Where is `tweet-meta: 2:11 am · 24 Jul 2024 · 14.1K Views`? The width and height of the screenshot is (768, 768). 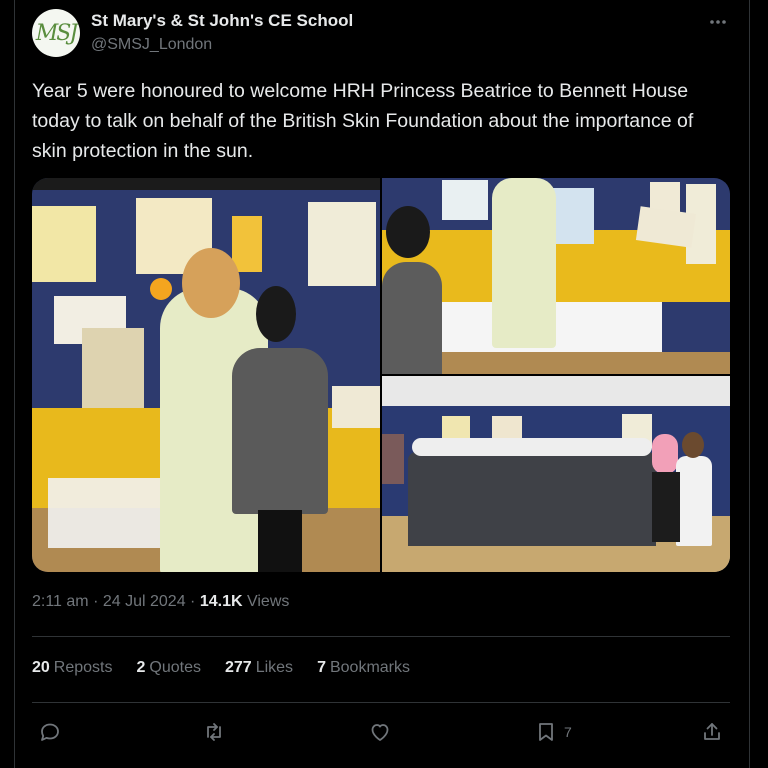 tweet-meta: 2:11 am · 24 Jul 2024 · 14.1K Views is located at coordinates (160, 602).